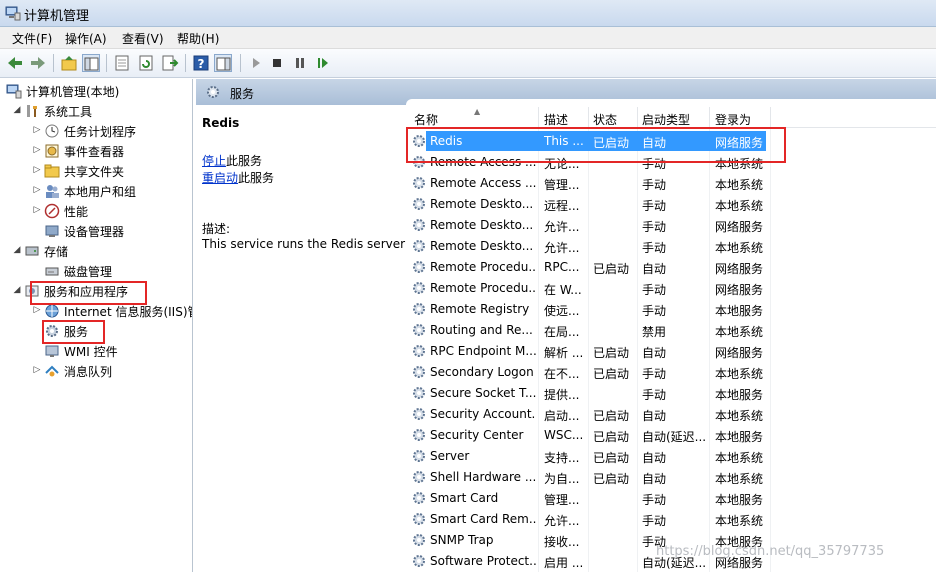 Image resolution: width=936 pixels, height=572 pixels. What do you see at coordinates (143, 38) in the screenshot?
I see `menu-view: 查看(V)` at bounding box center [143, 38].